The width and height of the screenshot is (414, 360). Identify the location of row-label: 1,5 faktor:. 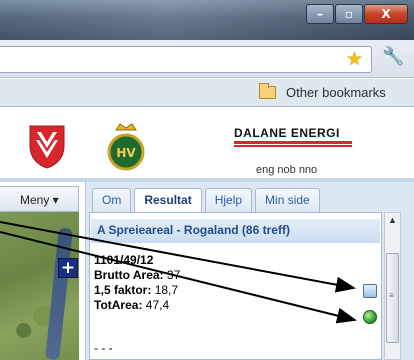
(123, 290).